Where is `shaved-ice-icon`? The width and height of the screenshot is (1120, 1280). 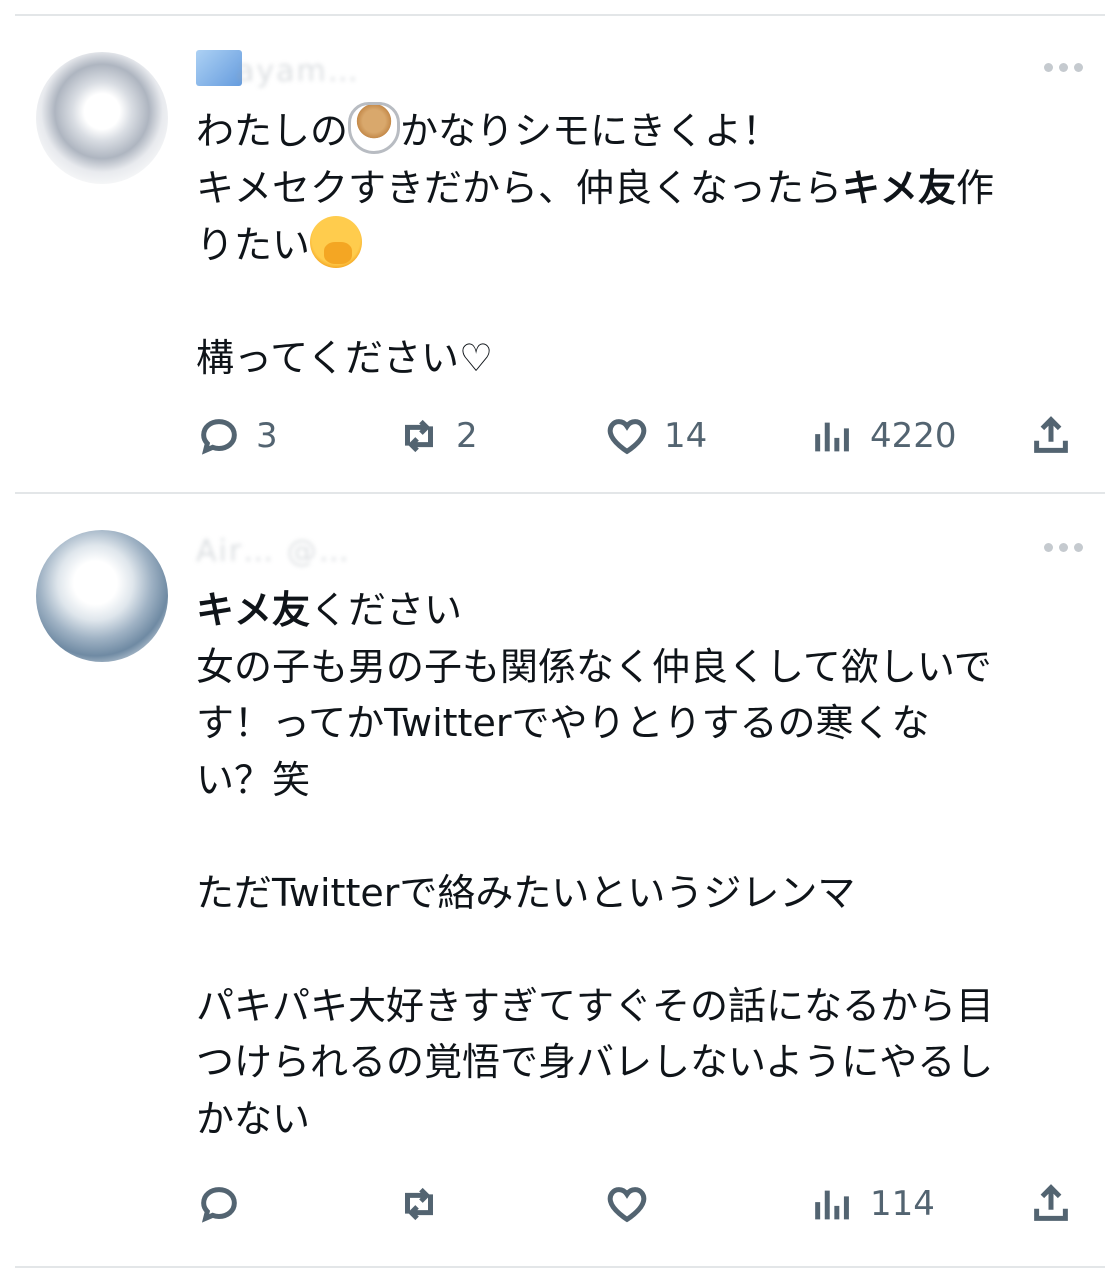
shaved-ice-icon is located at coordinates (374, 128).